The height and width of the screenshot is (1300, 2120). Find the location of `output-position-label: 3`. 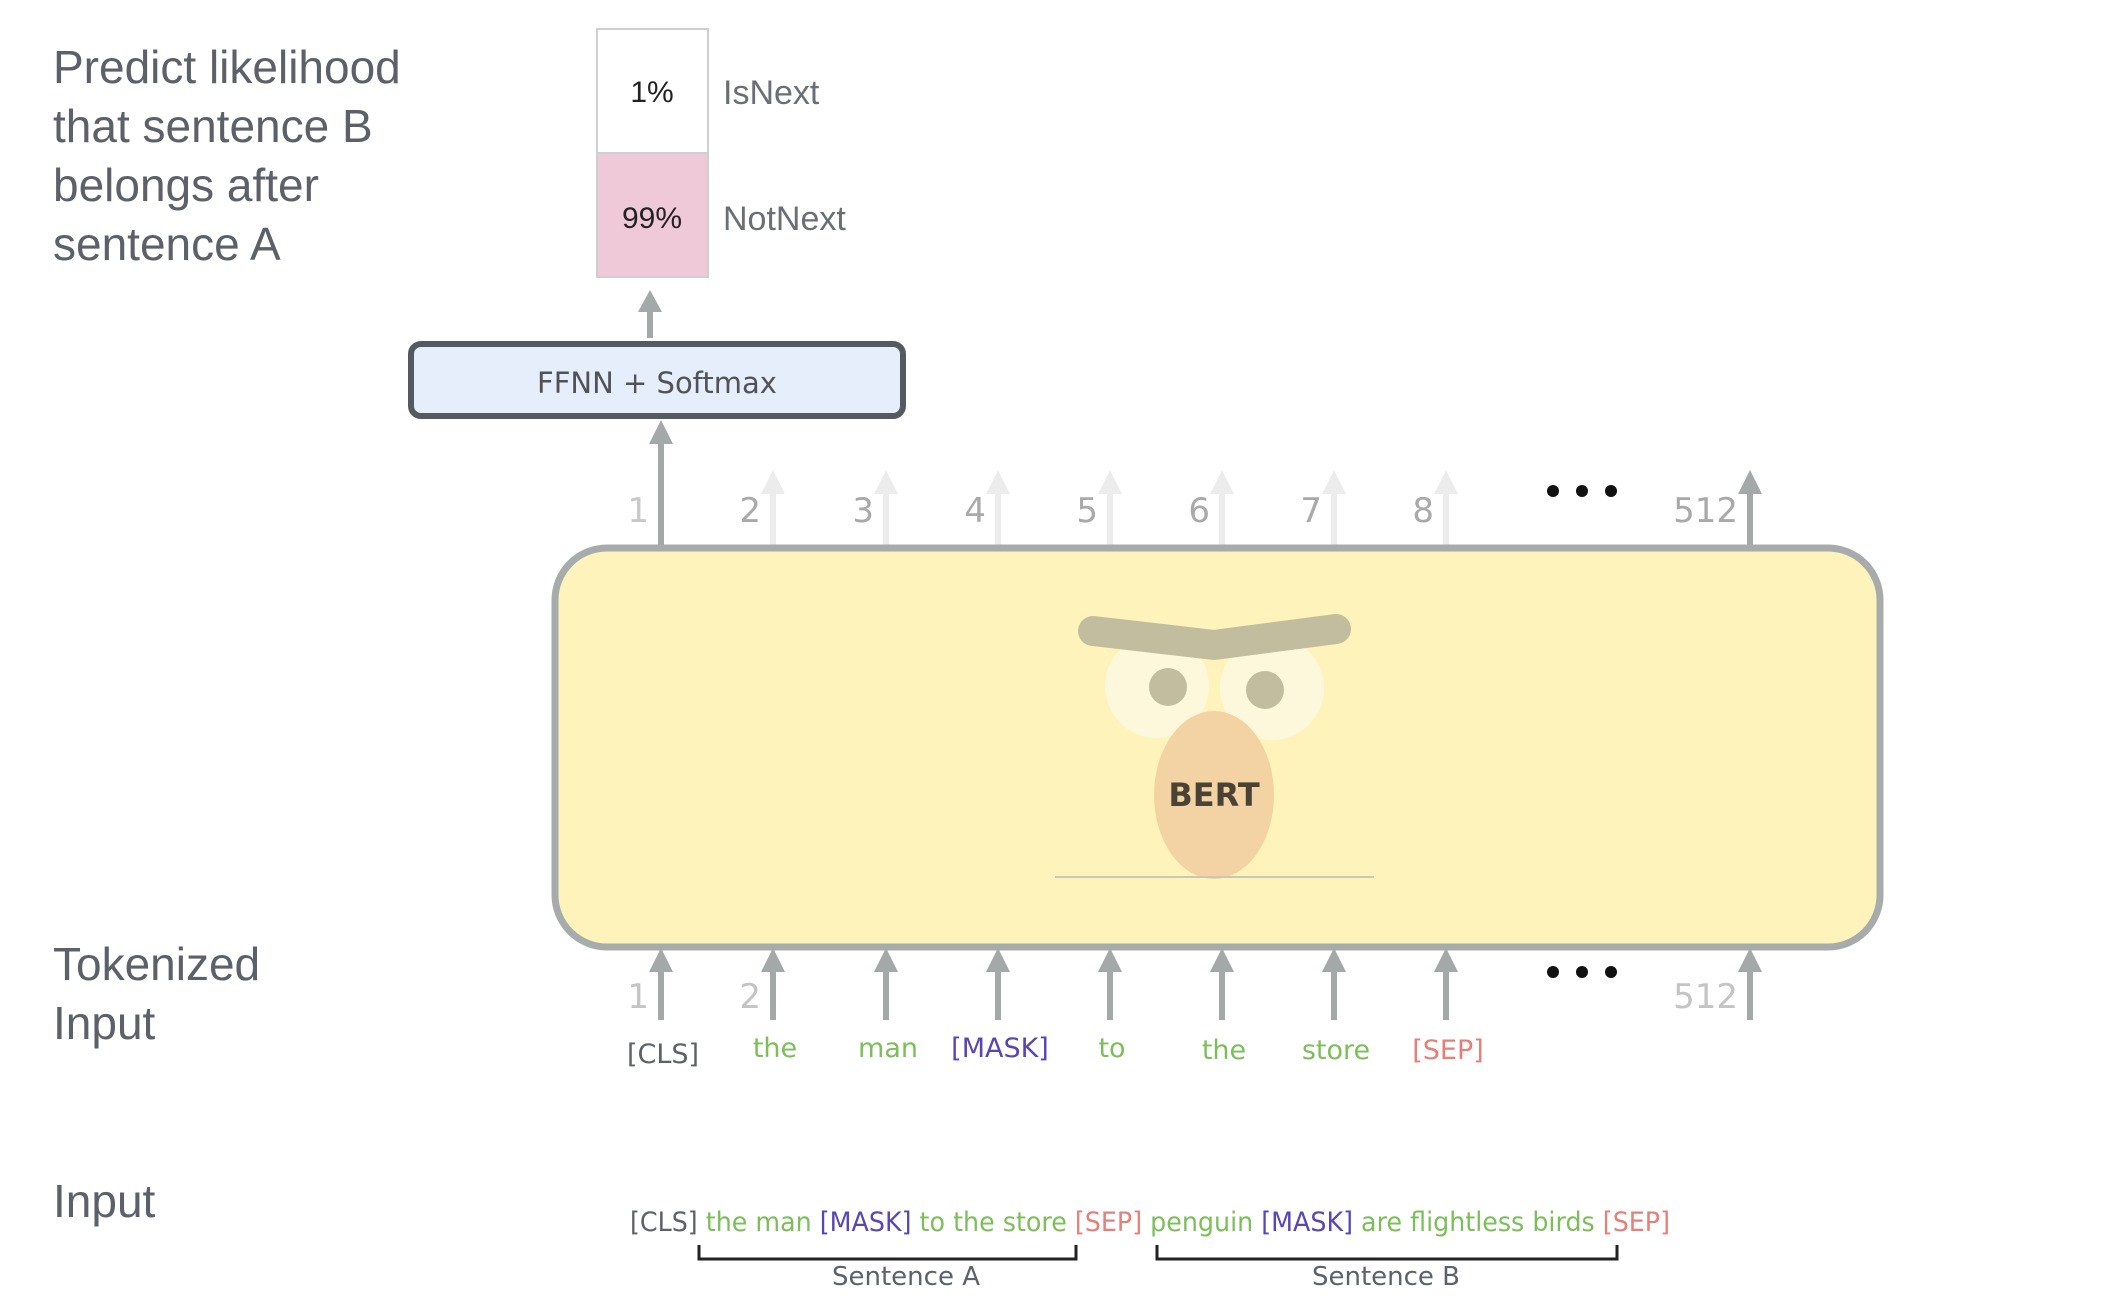

output-position-label: 3 is located at coordinates (863, 511).